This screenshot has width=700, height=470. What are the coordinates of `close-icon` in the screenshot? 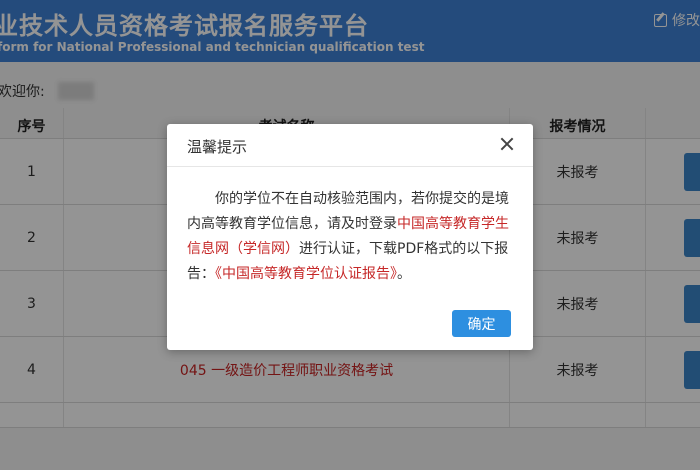 It's located at (507, 144).